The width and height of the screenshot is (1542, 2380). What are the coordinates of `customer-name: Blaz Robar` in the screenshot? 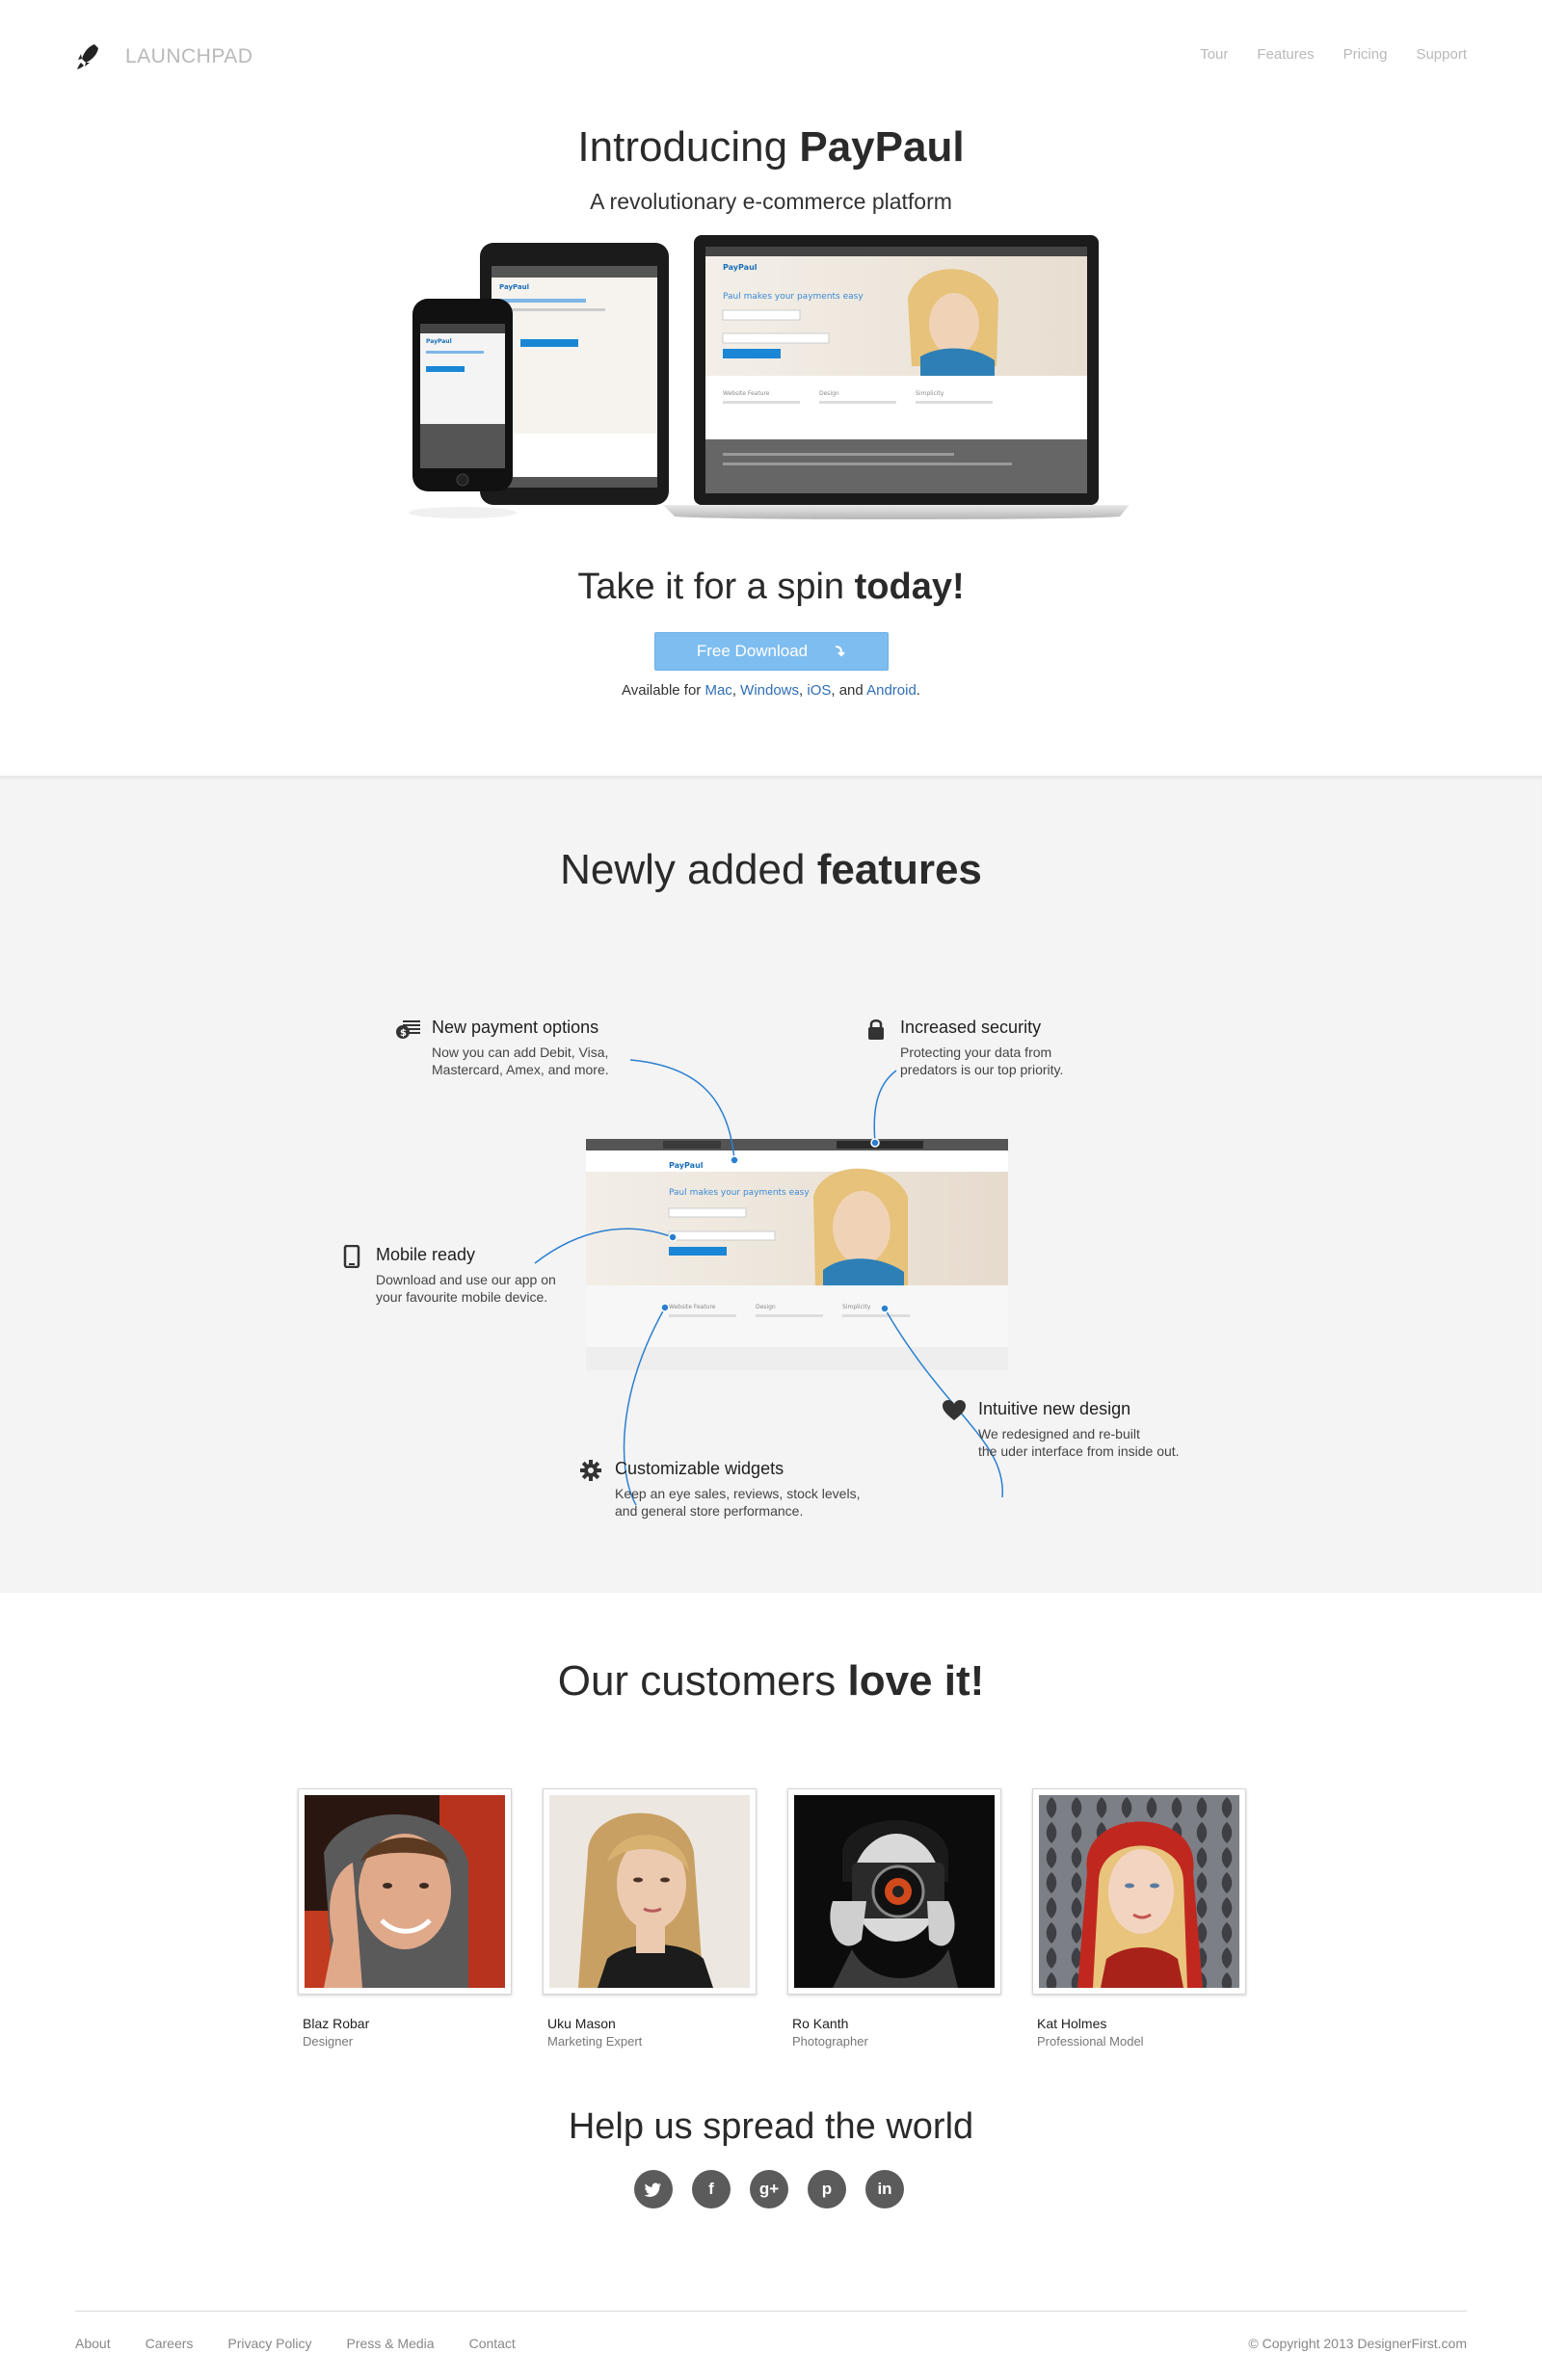 It's located at (336, 2024).